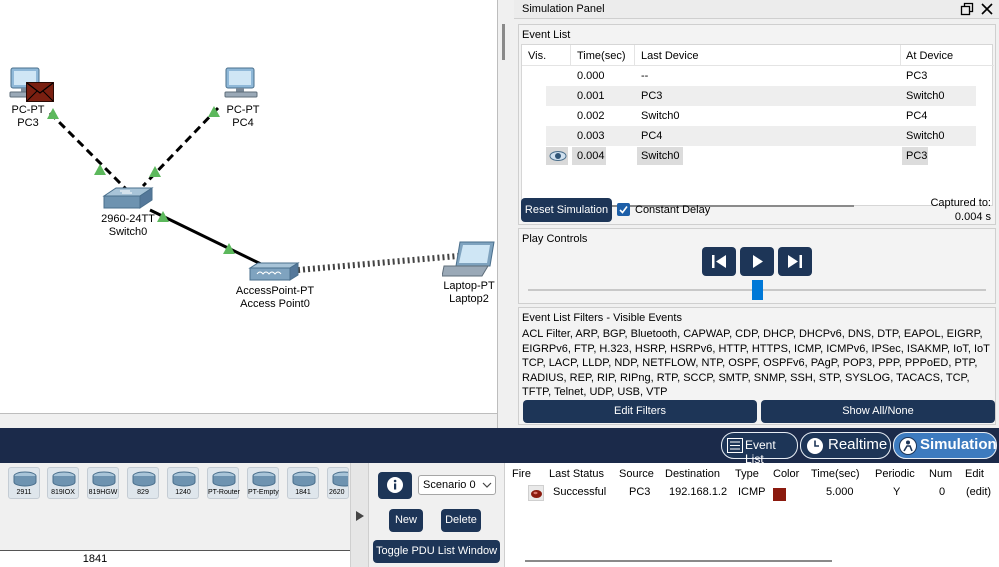 Image resolution: width=999 pixels, height=567 pixels. I want to click on device-tile-819iox: 819IOX, so click(63, 483).